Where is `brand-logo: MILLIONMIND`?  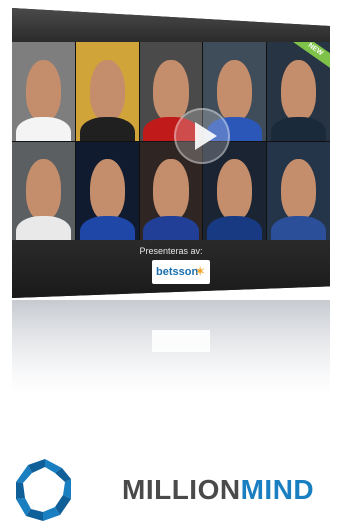
brand-logo: MILLIONMIND is located at coordinates (174, 491).